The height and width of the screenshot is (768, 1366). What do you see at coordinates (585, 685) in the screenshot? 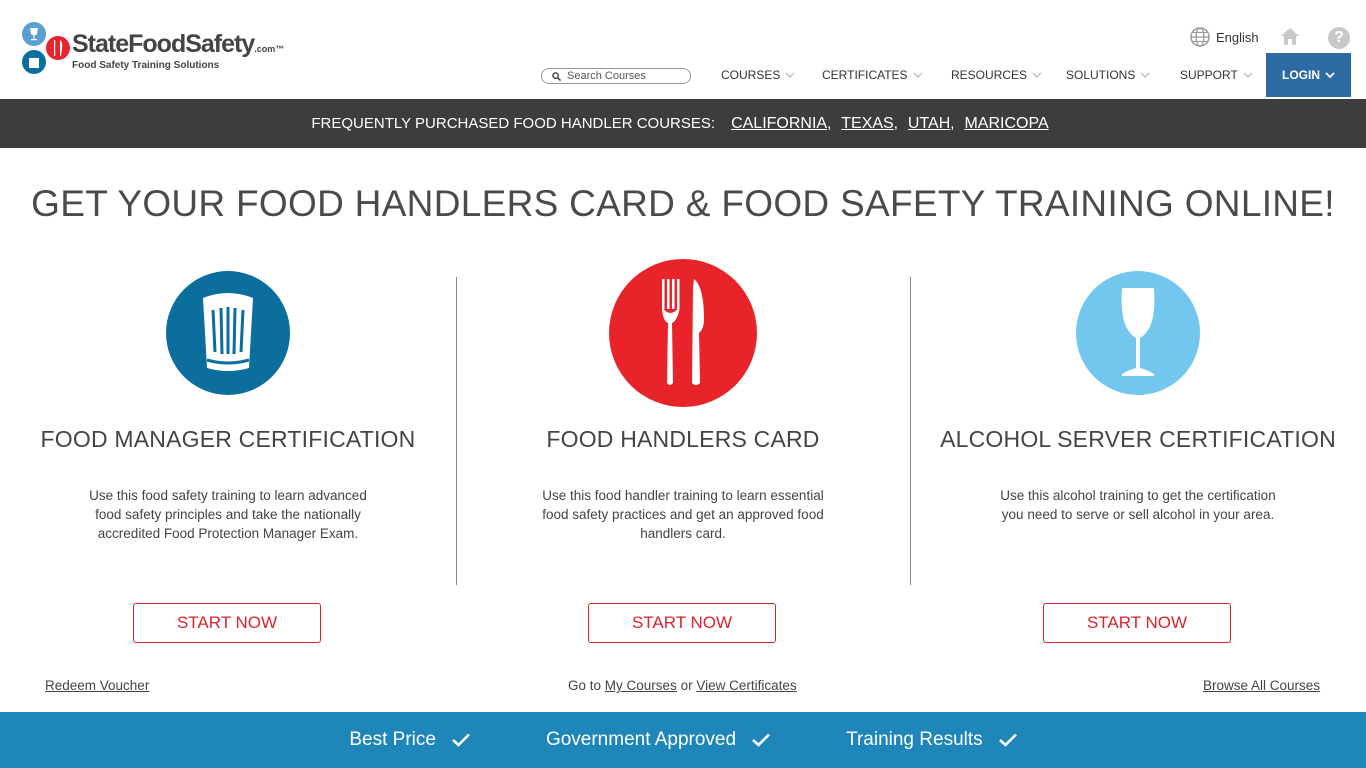
I see `go-to-text: Go to` at bounding box center [585, 685].